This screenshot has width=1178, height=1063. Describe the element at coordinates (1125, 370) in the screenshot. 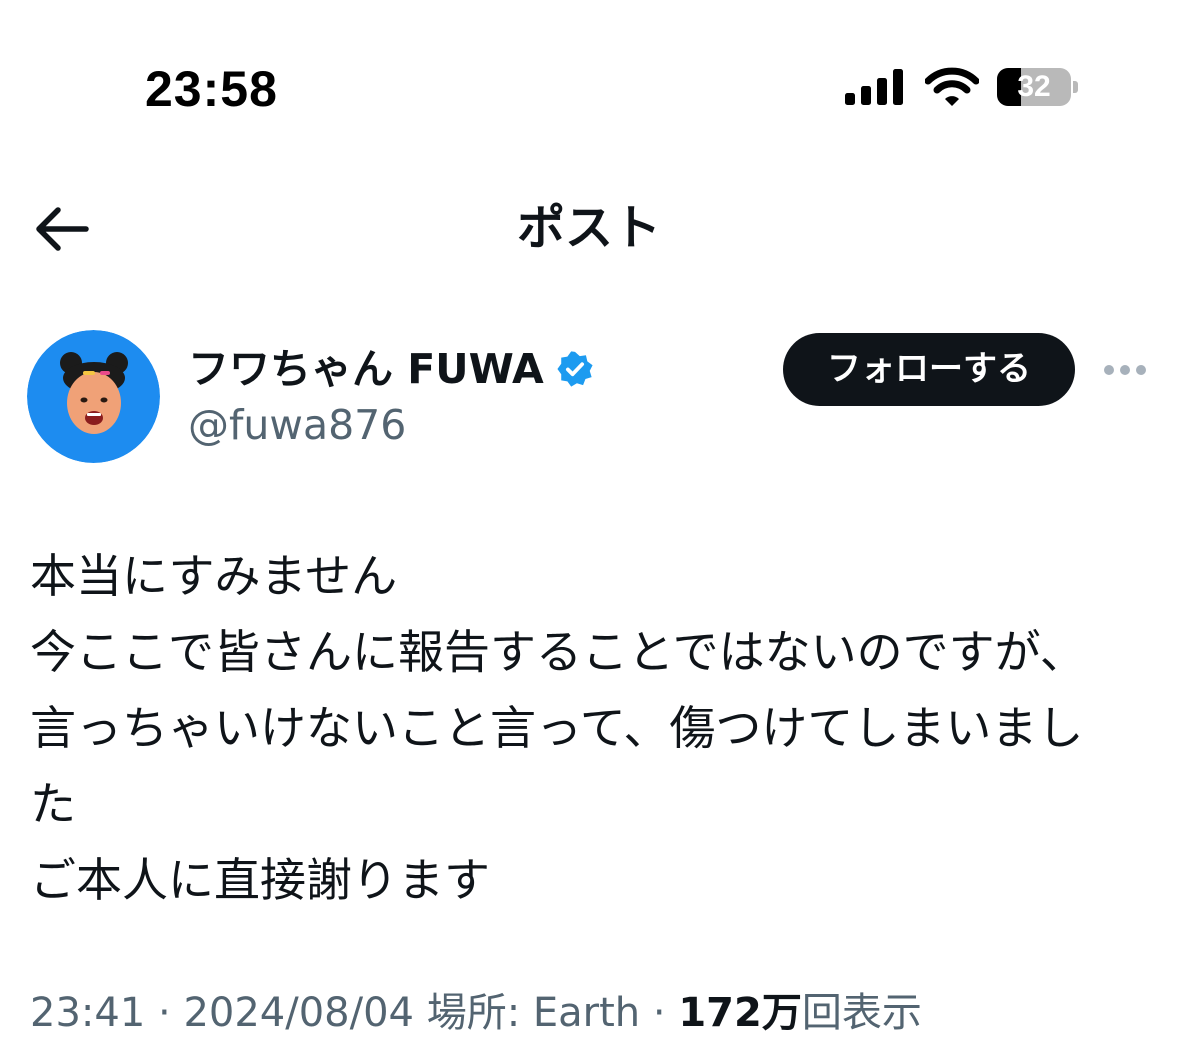

I see `more-dots-icon` at that location.